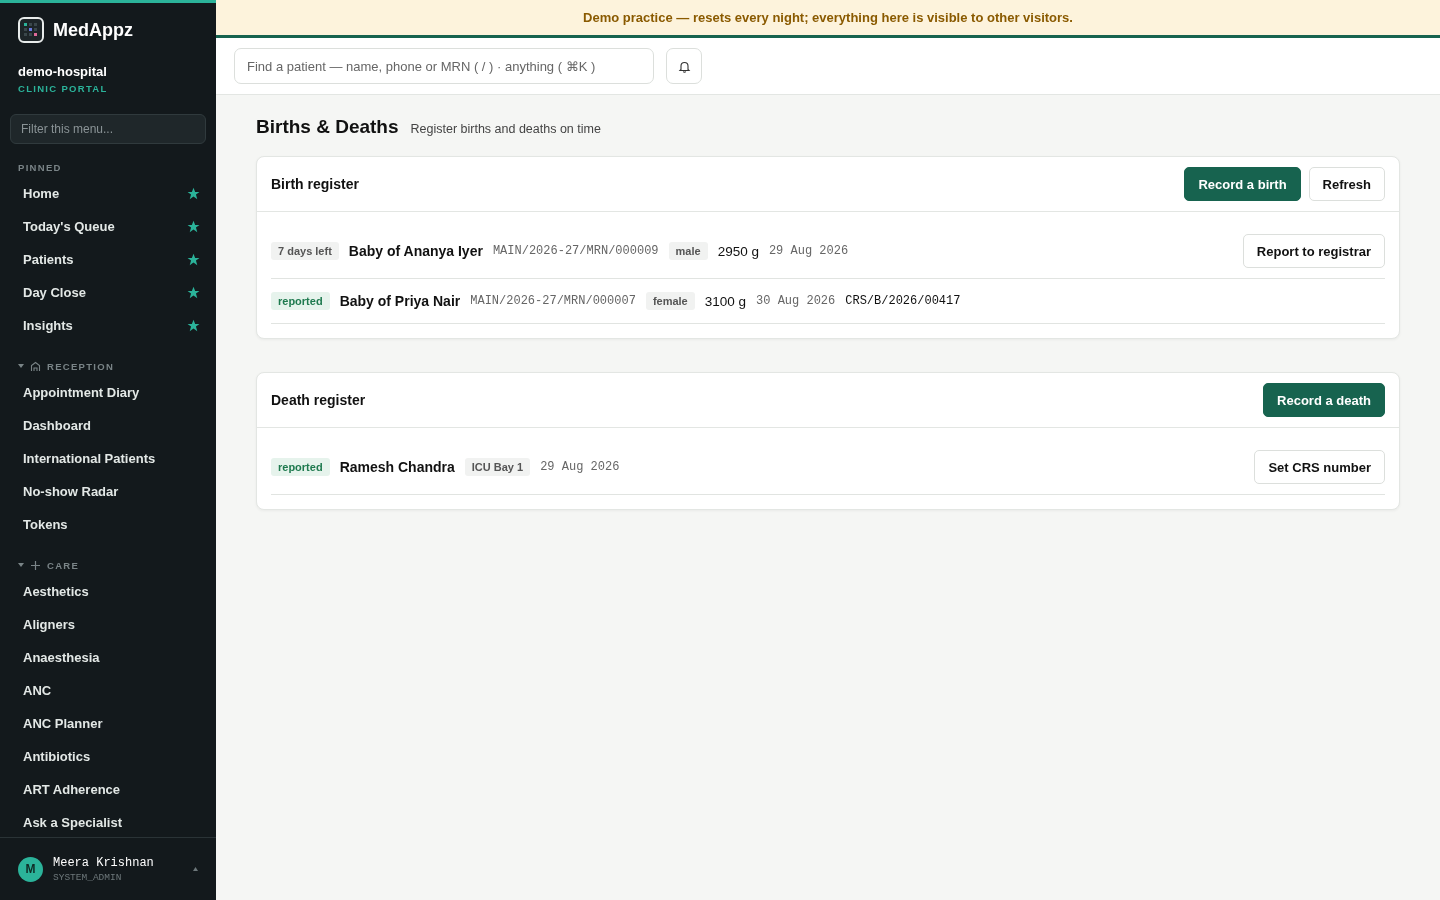 The height and width of the screenshot is (900, 1440). Describe the element at coordinates (903, 301) in the screenshot. I see `crs-number: CRS/B/2026/00417` at that location.